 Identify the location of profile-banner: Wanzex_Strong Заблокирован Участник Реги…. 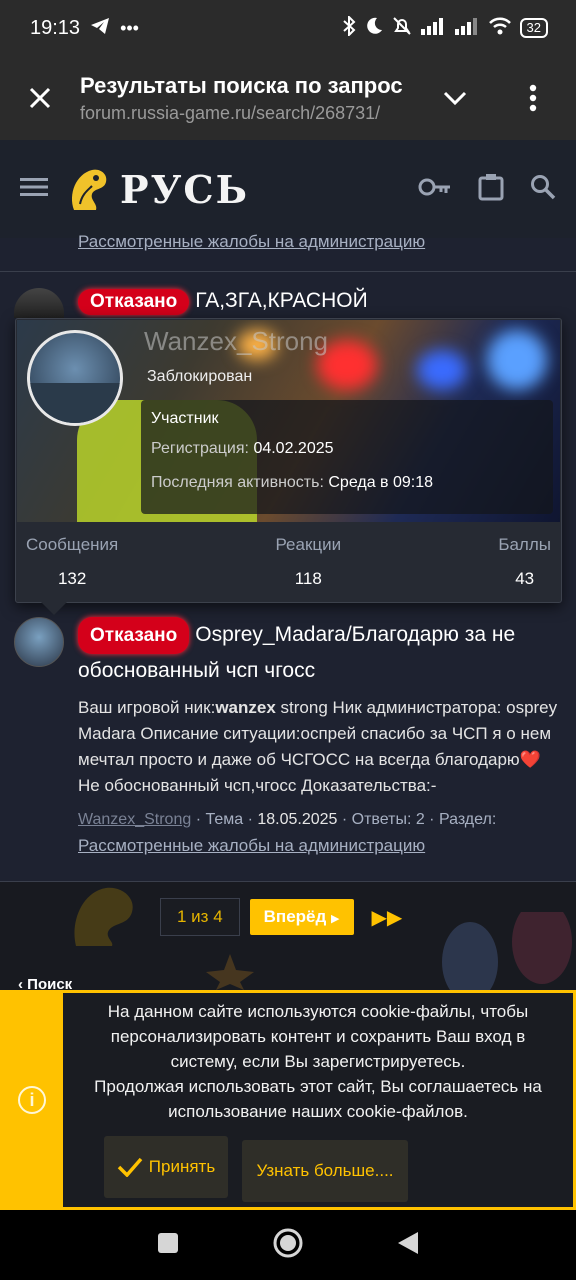
(288, 421).